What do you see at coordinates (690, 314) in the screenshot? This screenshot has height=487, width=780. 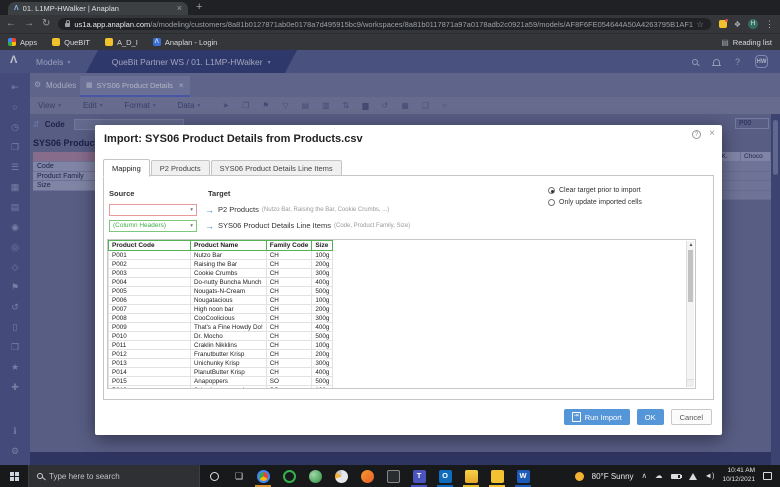 I see `table-scrollbar: ▲` at bounding box center [690, 314].